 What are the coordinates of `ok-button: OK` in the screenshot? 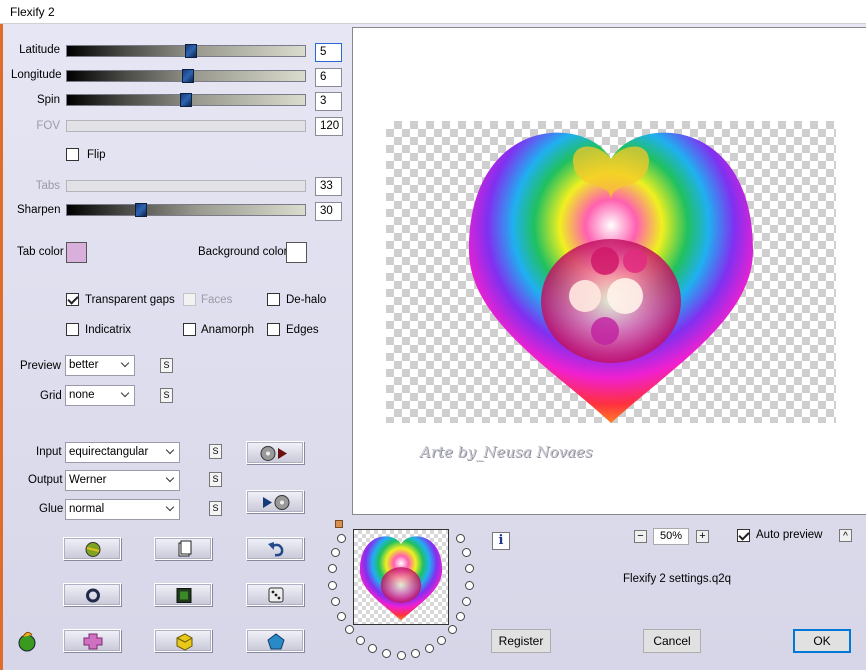 It's located at (822, 641).